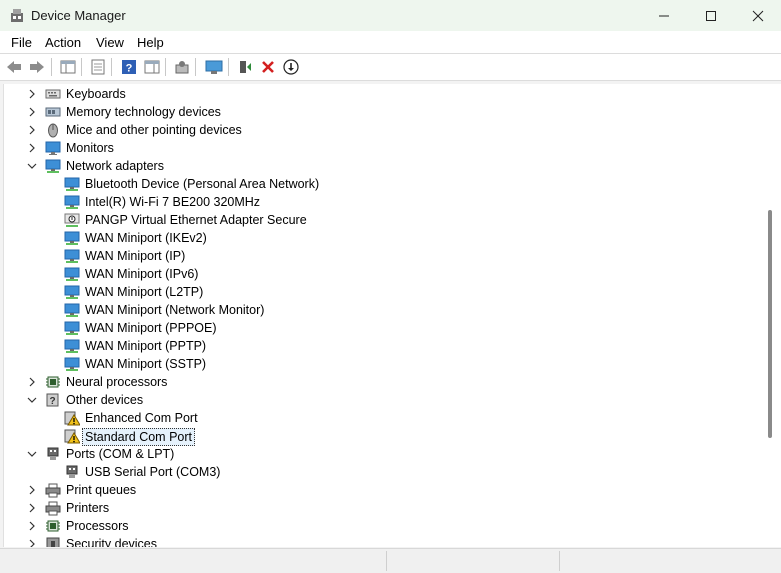  I want to click on menu-help: Help, so click(150, 42).